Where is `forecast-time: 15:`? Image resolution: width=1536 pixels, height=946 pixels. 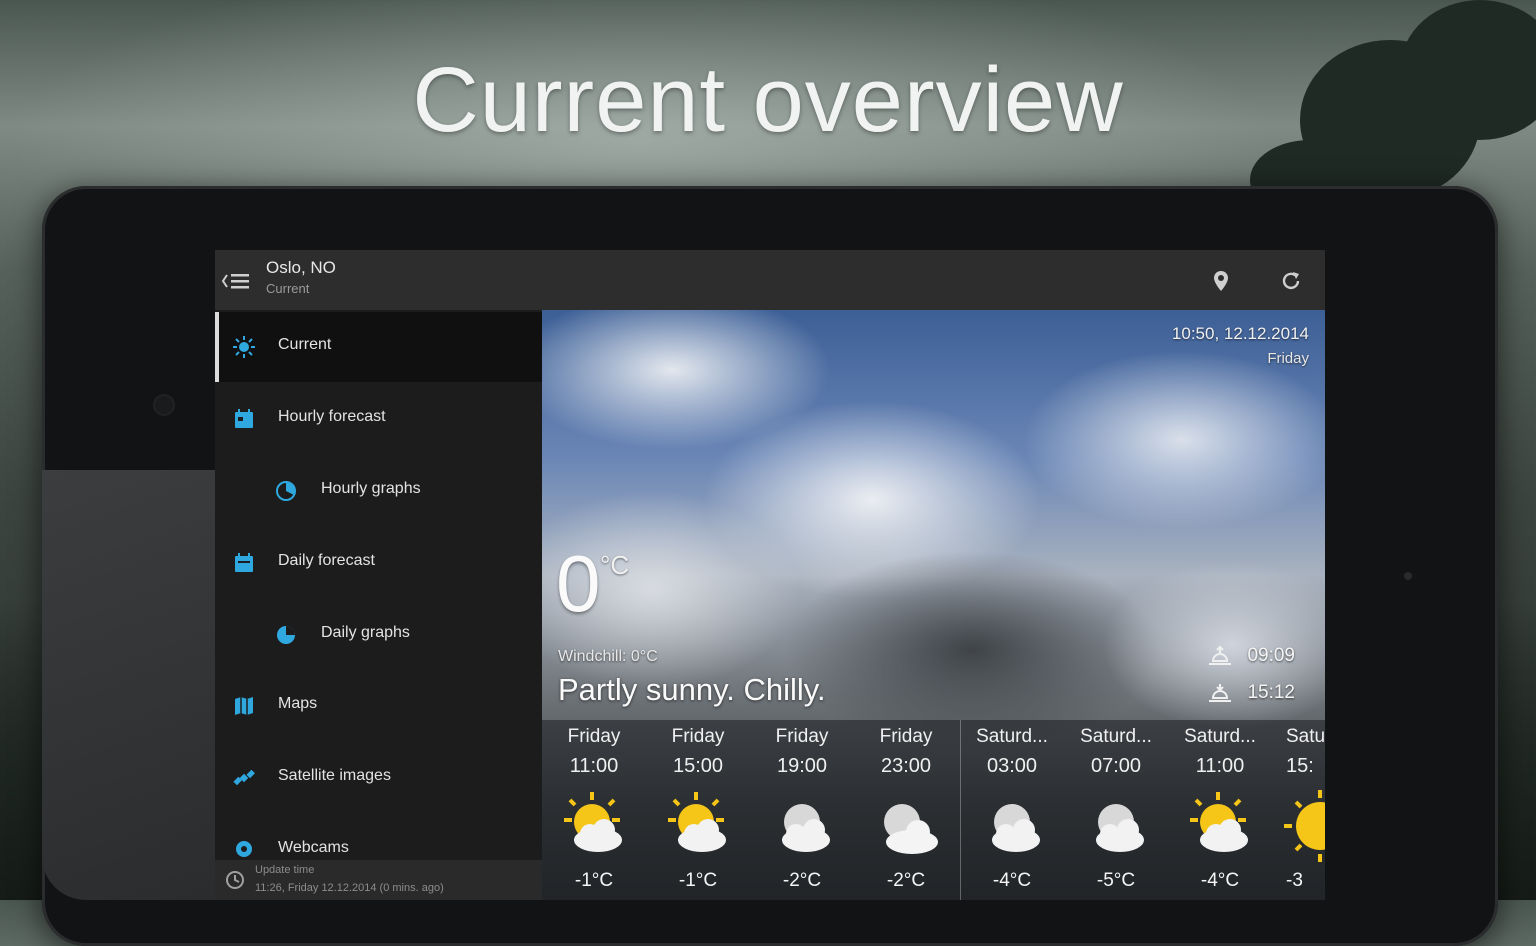 forecast-time: 15: is located at coordinates (1300, 766).